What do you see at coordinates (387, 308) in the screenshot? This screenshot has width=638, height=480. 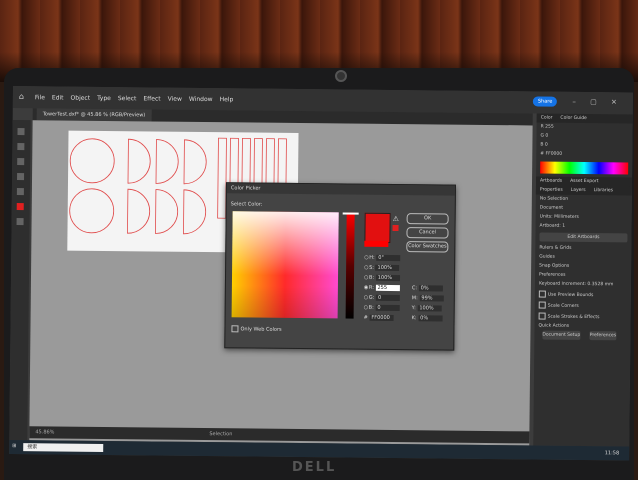 I see `bb-input: 0` at bounding box center [387, 308].